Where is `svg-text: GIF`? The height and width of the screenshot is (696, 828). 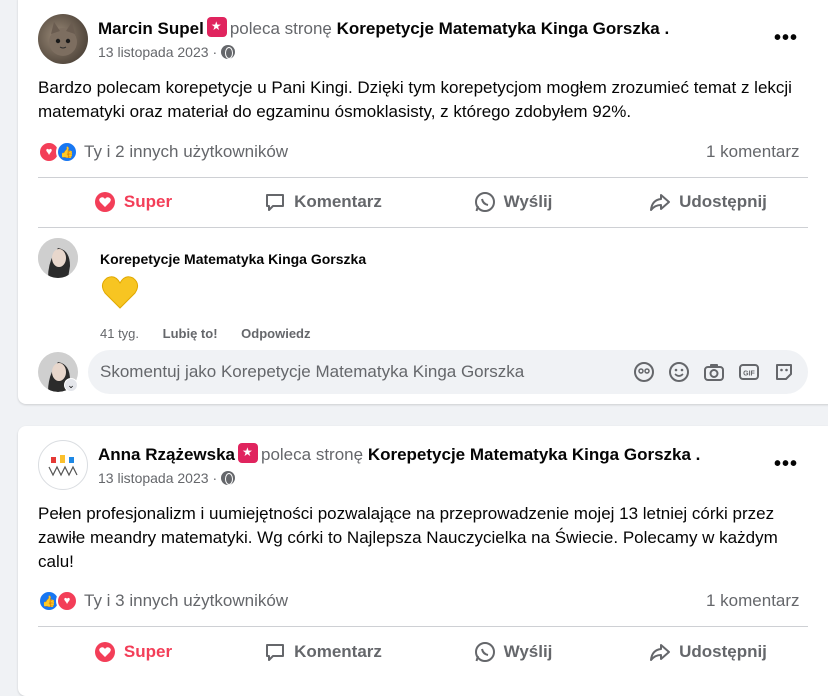 svg-text: GIF is located at coordinates (749, 374).